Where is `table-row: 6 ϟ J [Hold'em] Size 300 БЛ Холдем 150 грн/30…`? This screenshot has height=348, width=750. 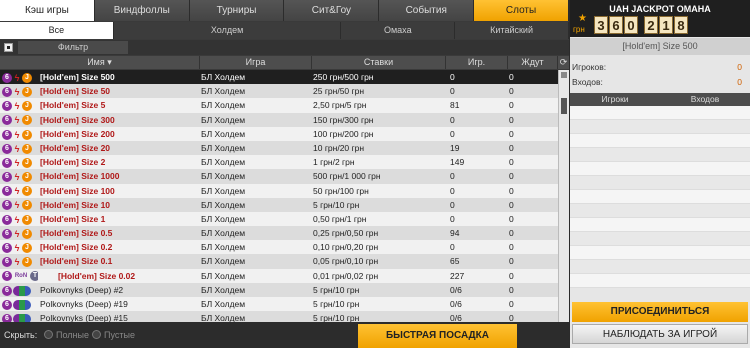 table-row: 6 ϟ J [Hold'em] Size 300 БЛ Холдем 150 грн/30… is located at coordinates (279, 119).